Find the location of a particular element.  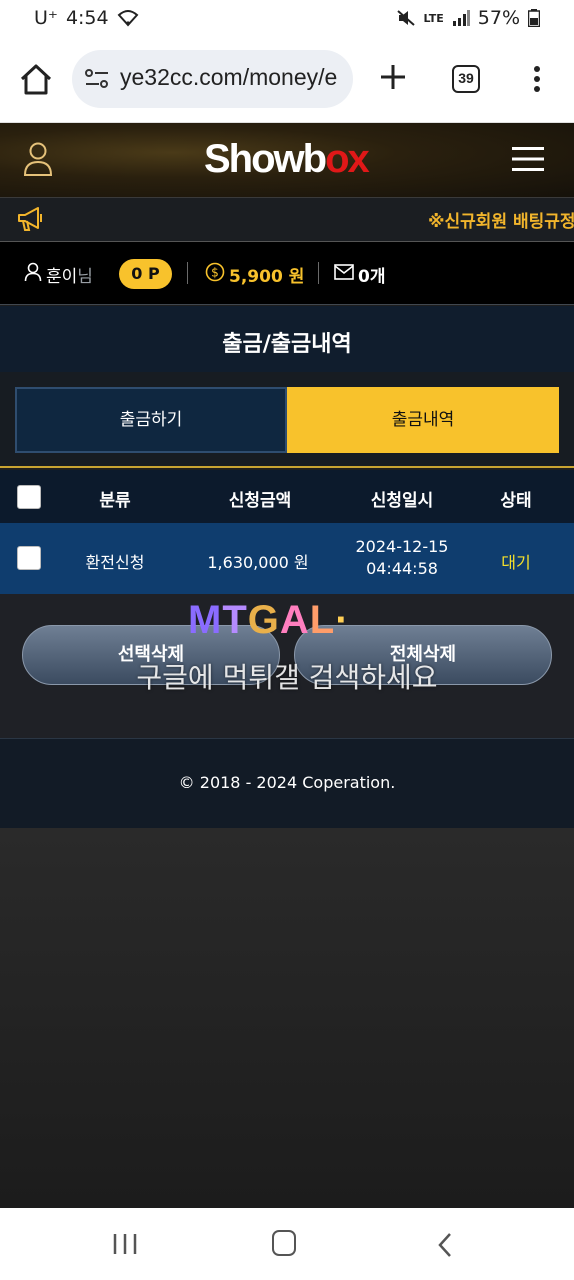

message-count: 0개 is located at coordinates (371, 274).